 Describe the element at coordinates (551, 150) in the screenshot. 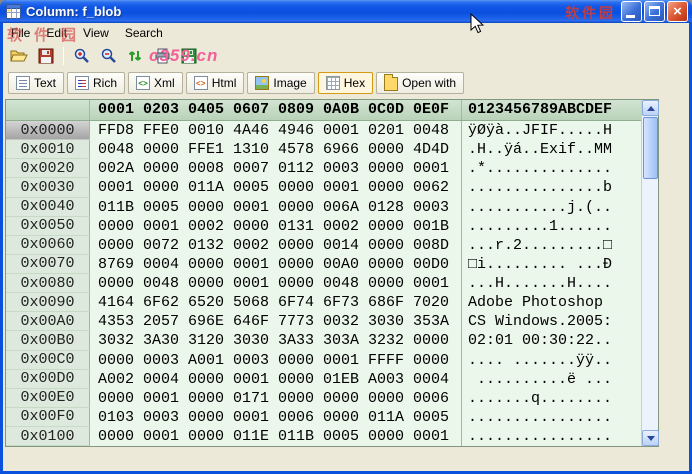

I see `ascii-cell: .H..ÿá..Exif..MM` at that location.